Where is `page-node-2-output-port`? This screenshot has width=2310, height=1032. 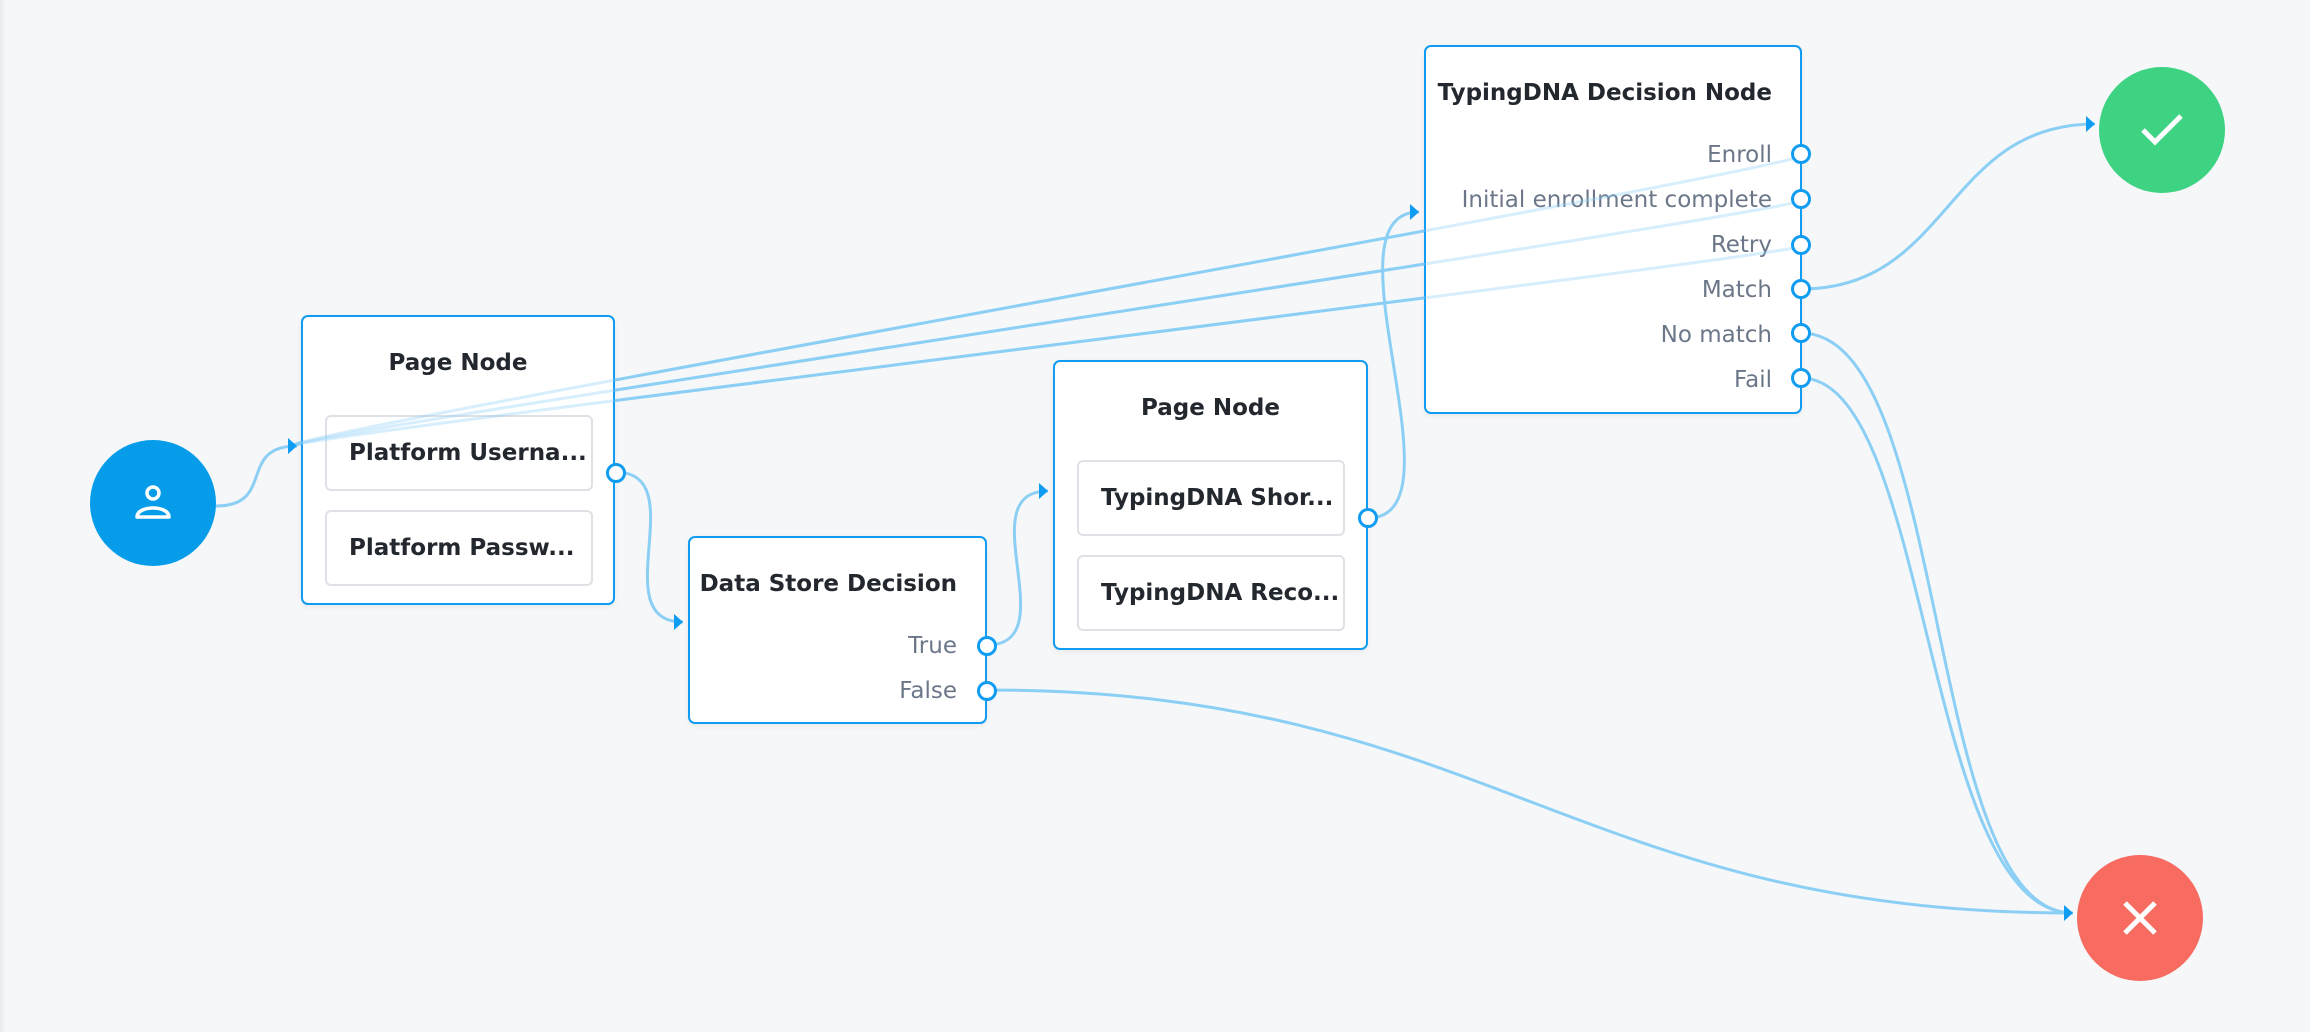
page-node-2-output-port is located at coordinates (1368, 518).